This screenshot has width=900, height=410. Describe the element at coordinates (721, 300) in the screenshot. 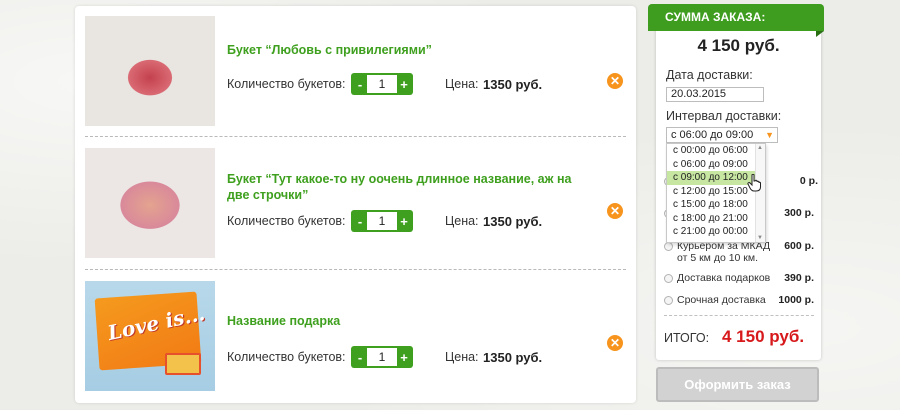

I see `shipping-option-name: Срочная доставка` at that location.